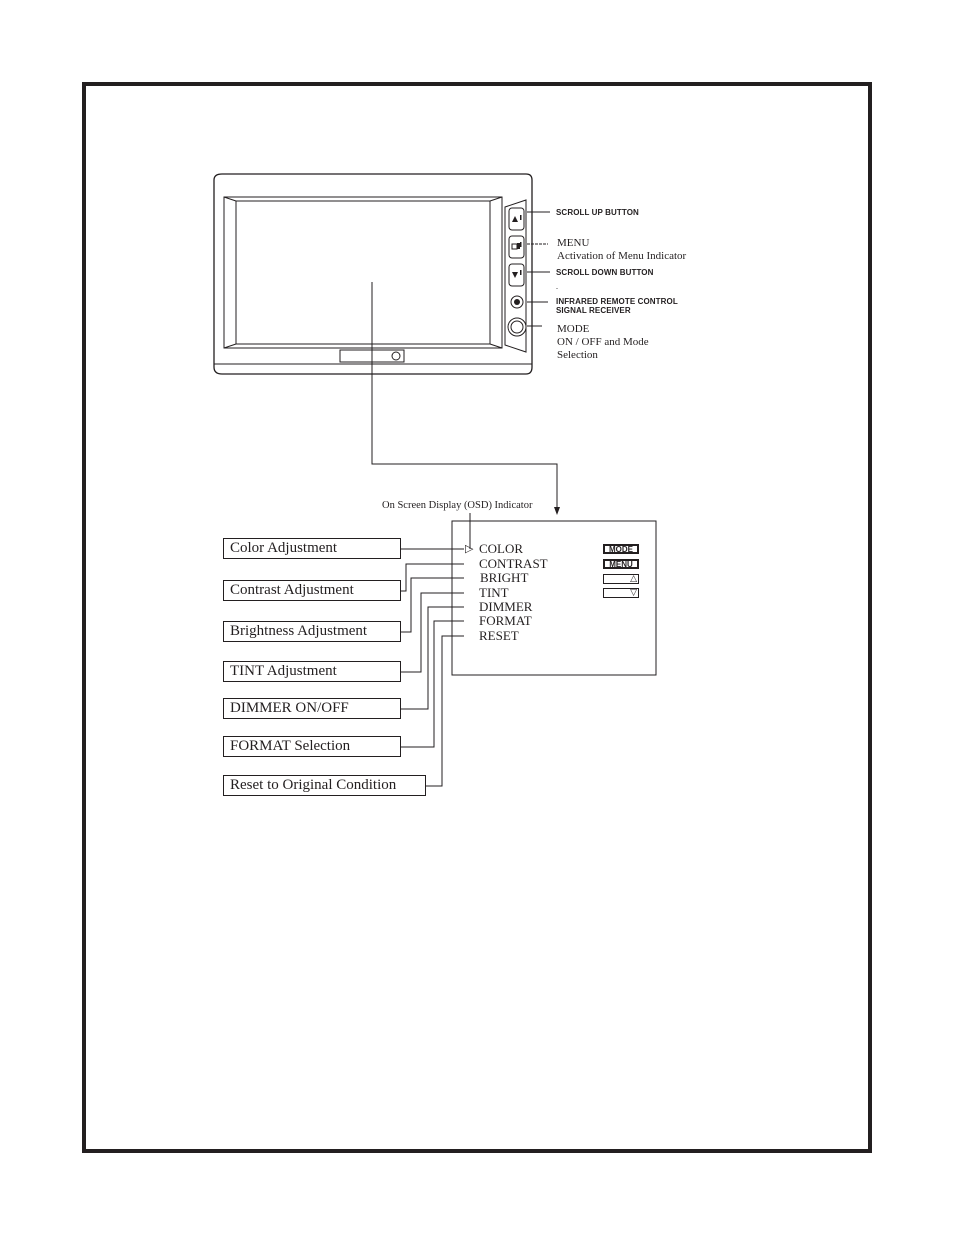 The height and width of the screenshot is (1235, 954). I want to click on osd-down-arrow-icon: ▽, so click(621, 593).